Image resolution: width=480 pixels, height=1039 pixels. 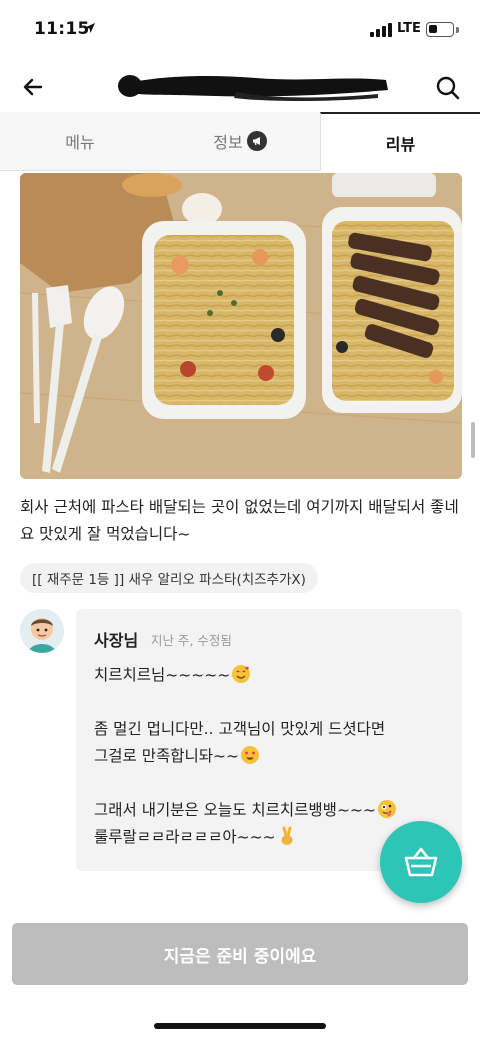 I want to click on search-button, so click(x=448, y=88).